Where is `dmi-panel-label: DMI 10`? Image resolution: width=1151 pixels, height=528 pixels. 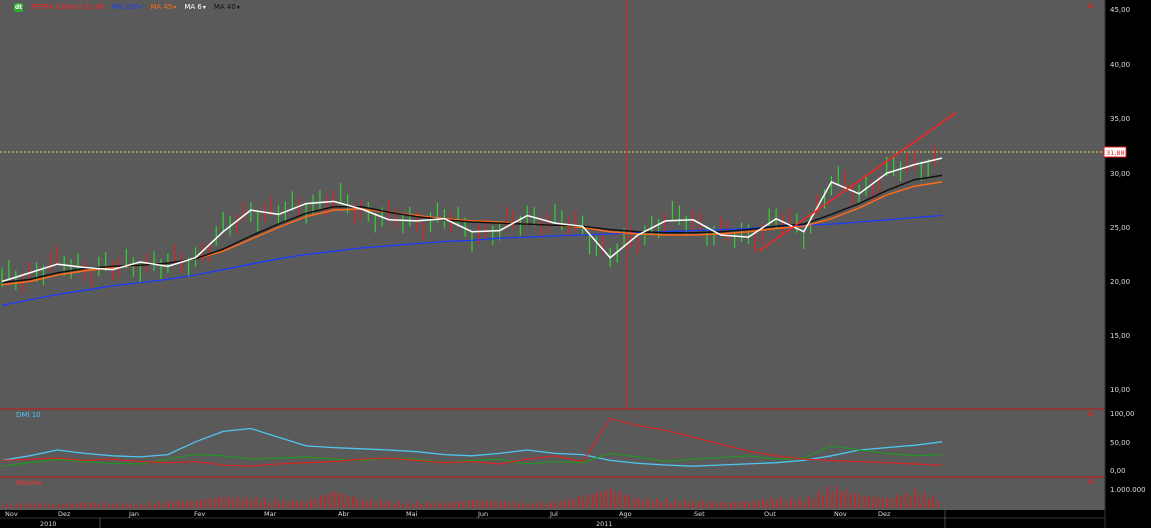 dmi-panel-label: DMI 10 is located at coordinates (28, 415).